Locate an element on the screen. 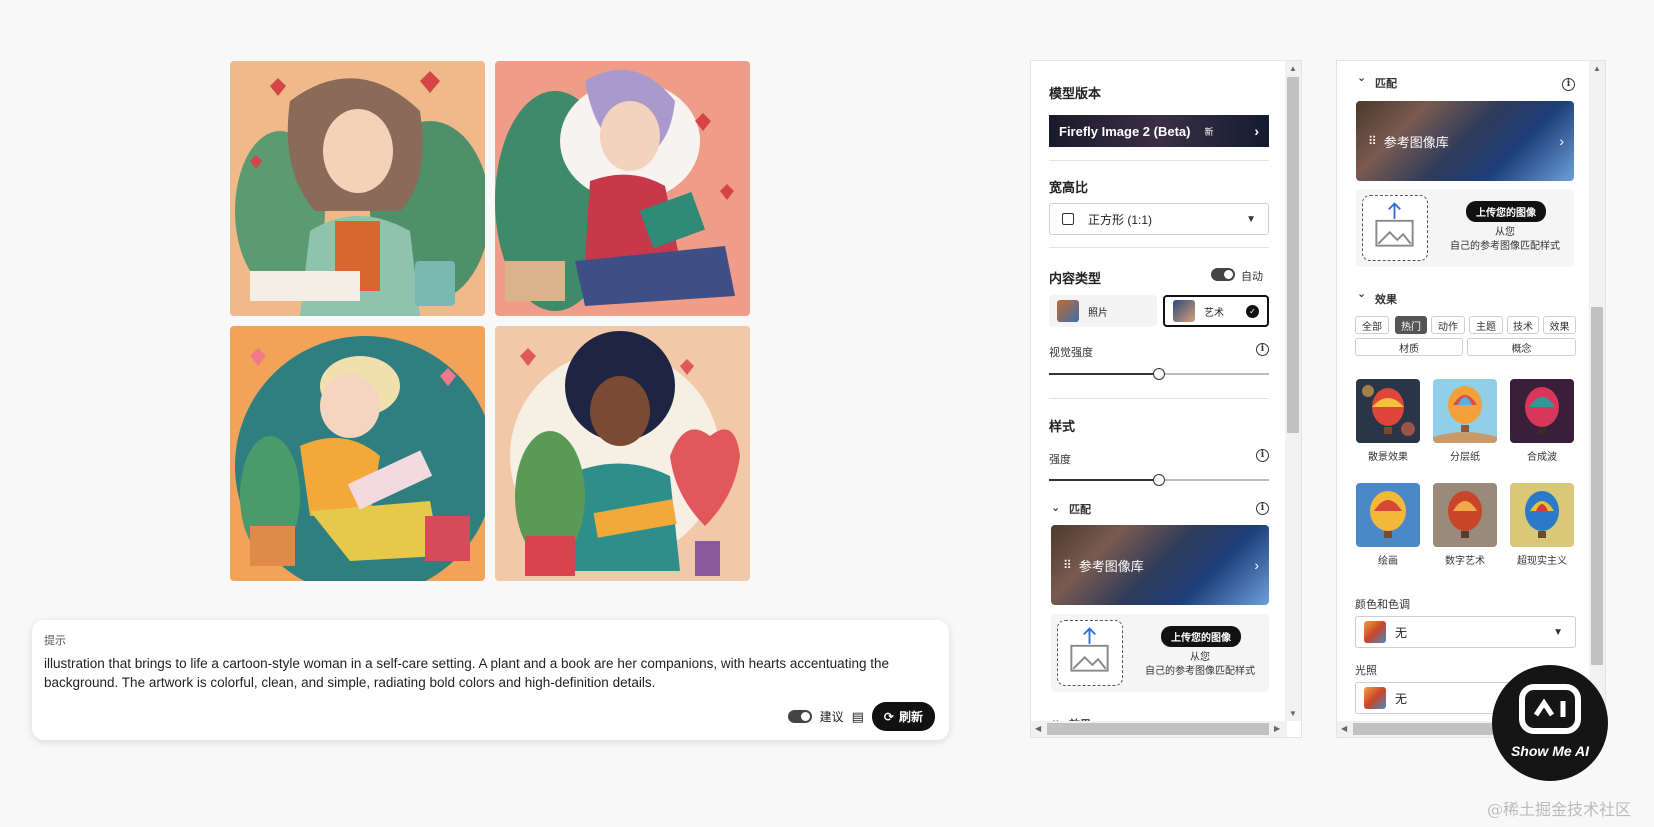 The width and height of the screenshot is (1654, 827). horizontal-scrollbar: ◀ ▶ is located at coordinates (1159, 729).